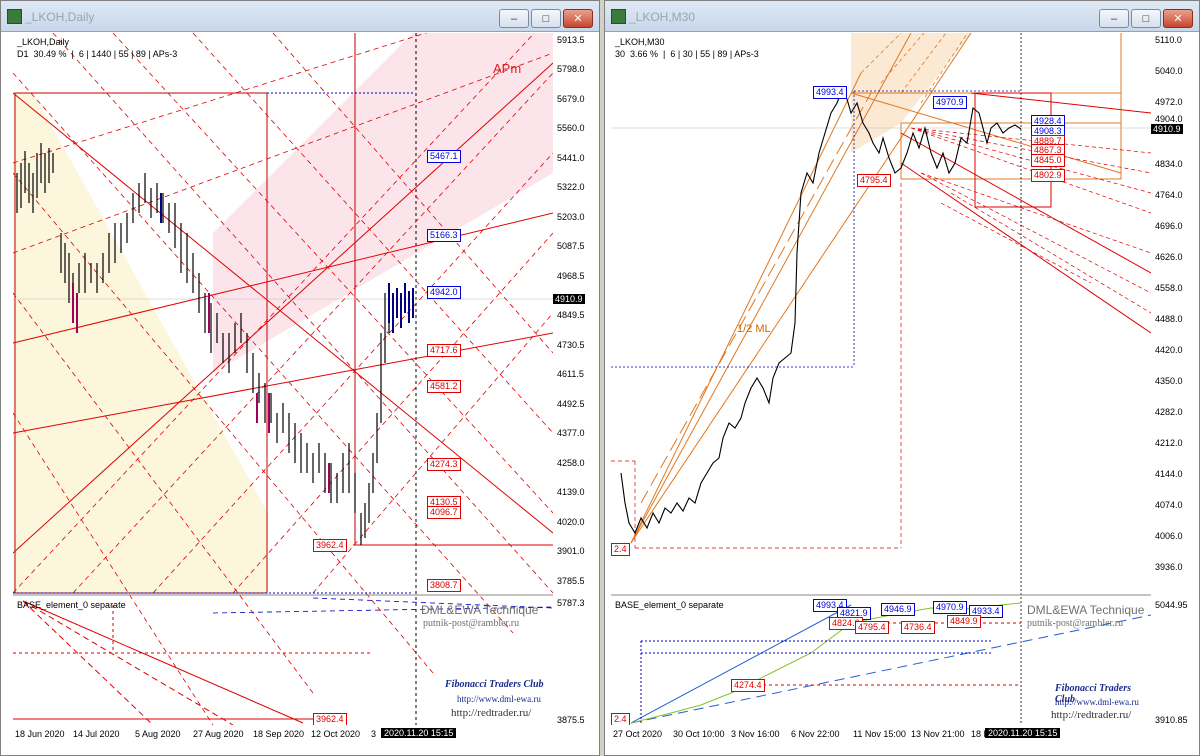 The image size is (1200, 756). Describe the element at coordinates (755, 734) in the screenshot. I see `time-tick: 3 Nov 16:00` at that location.